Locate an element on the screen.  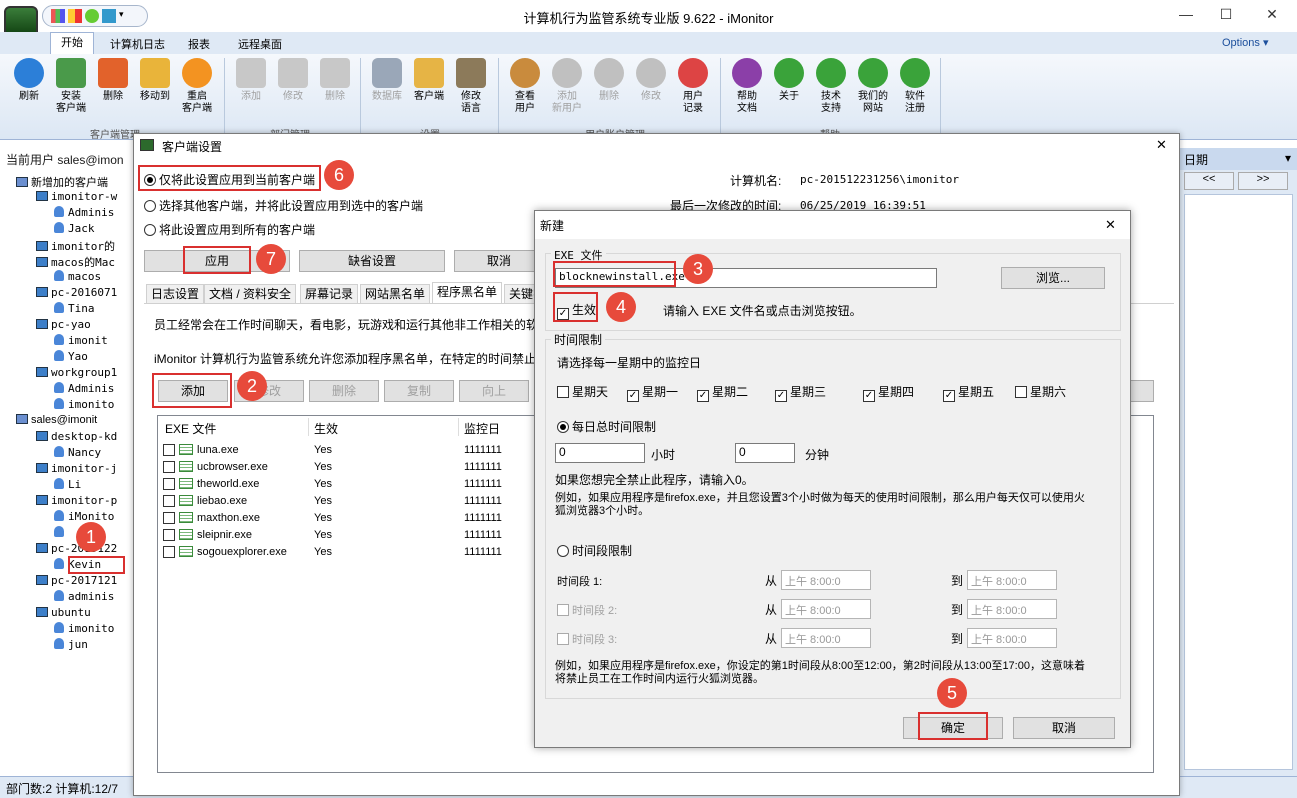
weekday-checkbox: 星期六 is located at coordinates (1040, 391).